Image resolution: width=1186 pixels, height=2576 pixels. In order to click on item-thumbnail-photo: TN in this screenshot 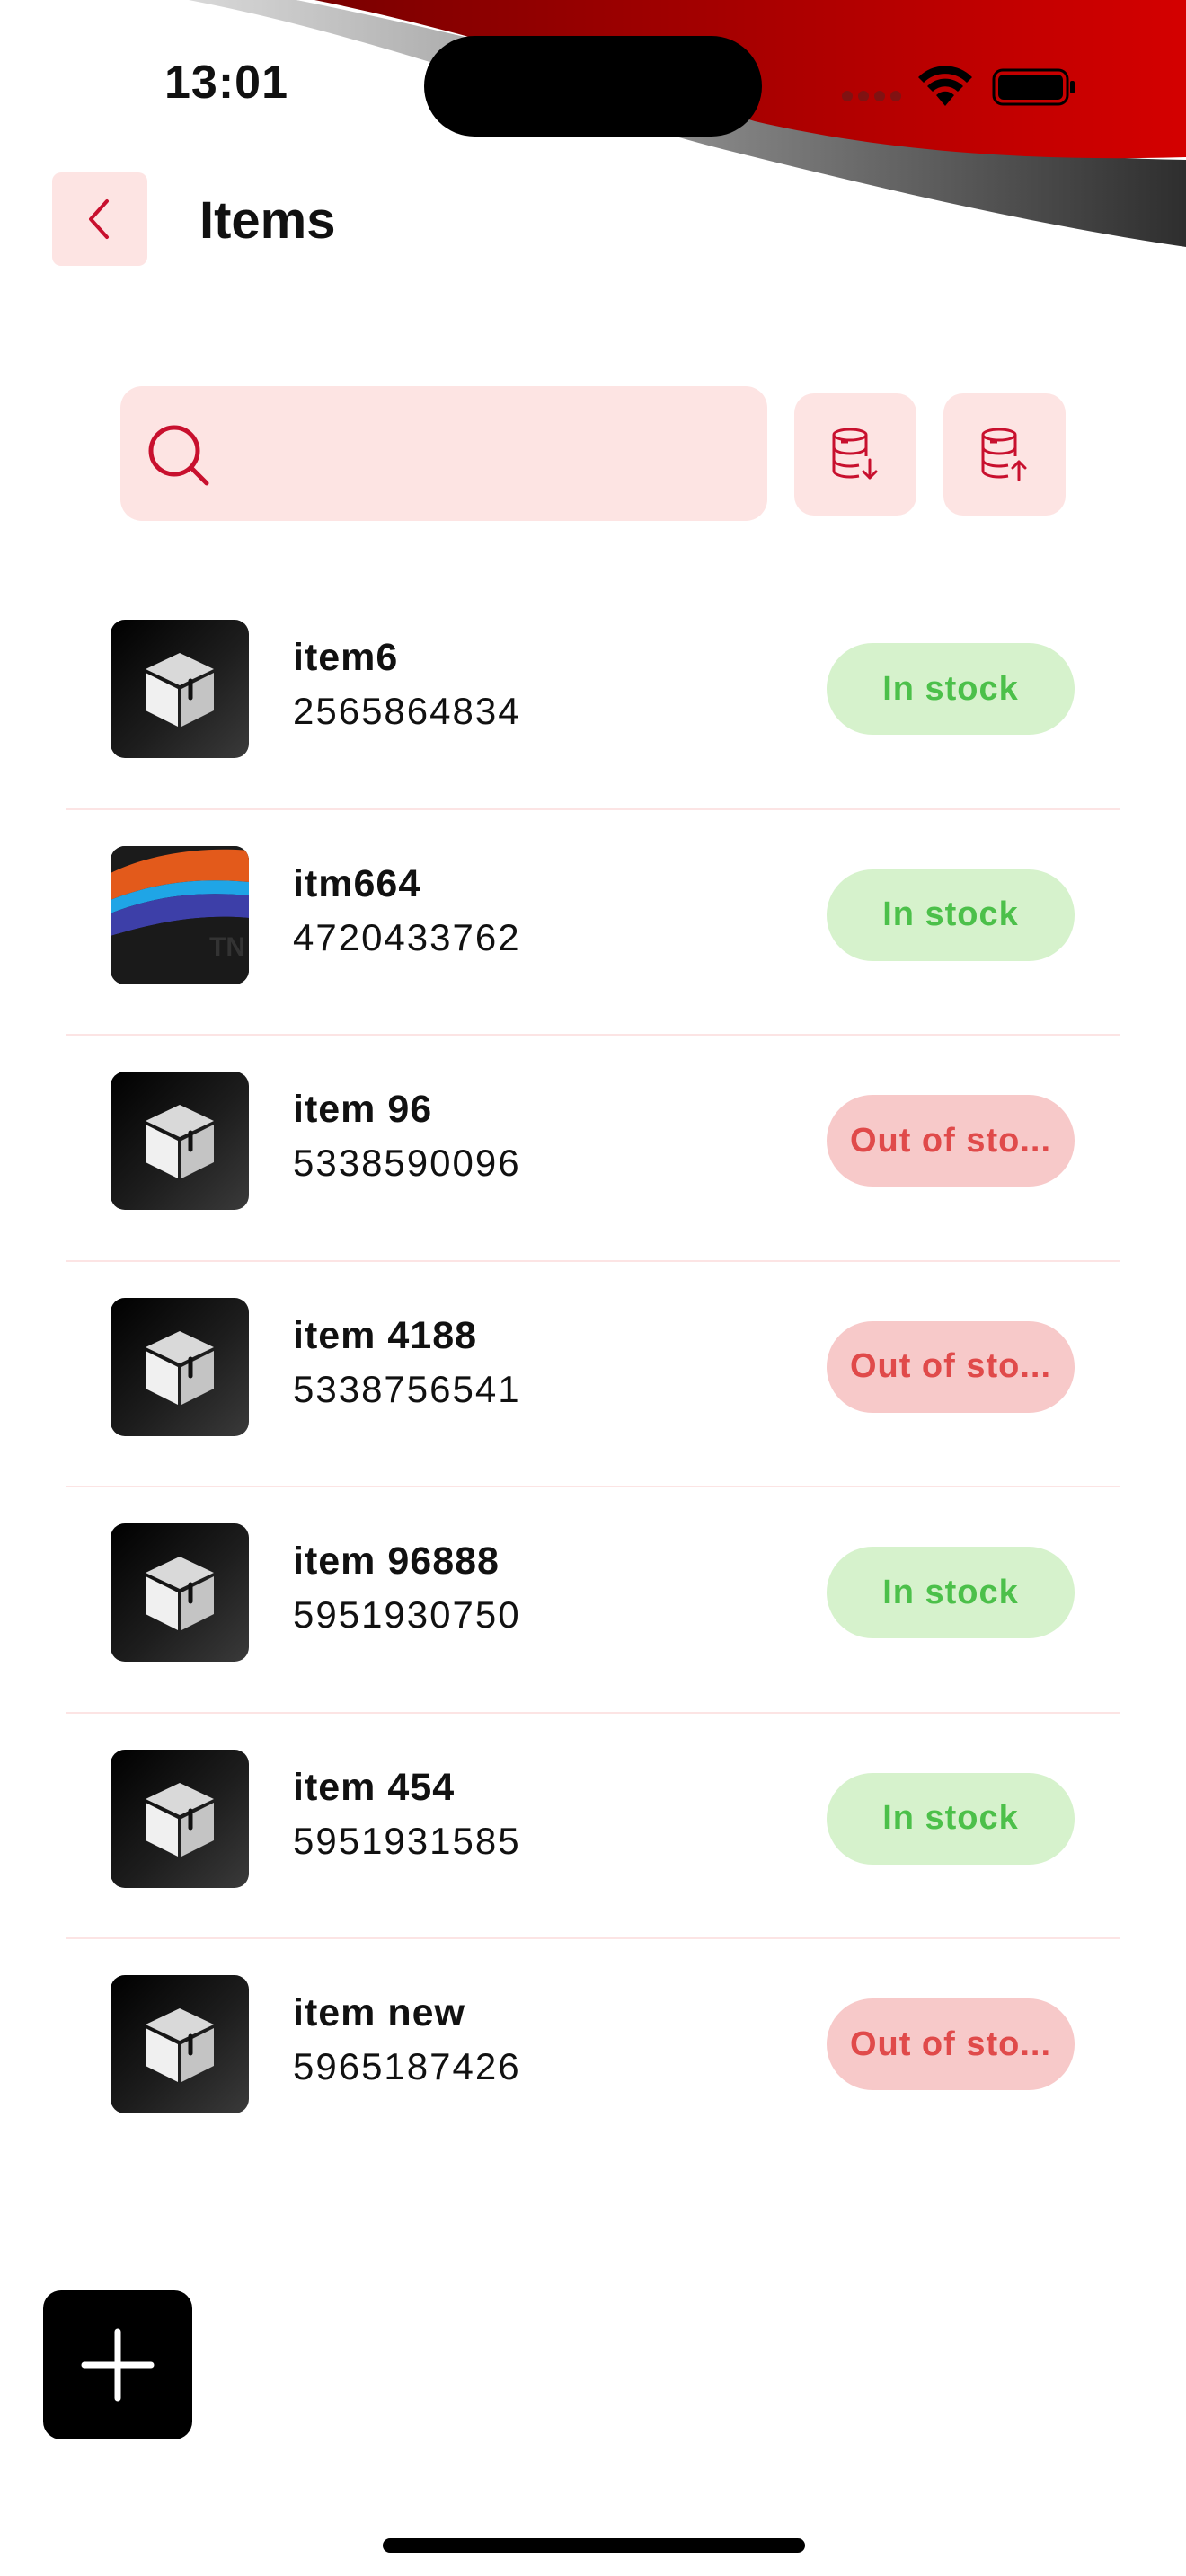, I will do `click(180, 914)`.